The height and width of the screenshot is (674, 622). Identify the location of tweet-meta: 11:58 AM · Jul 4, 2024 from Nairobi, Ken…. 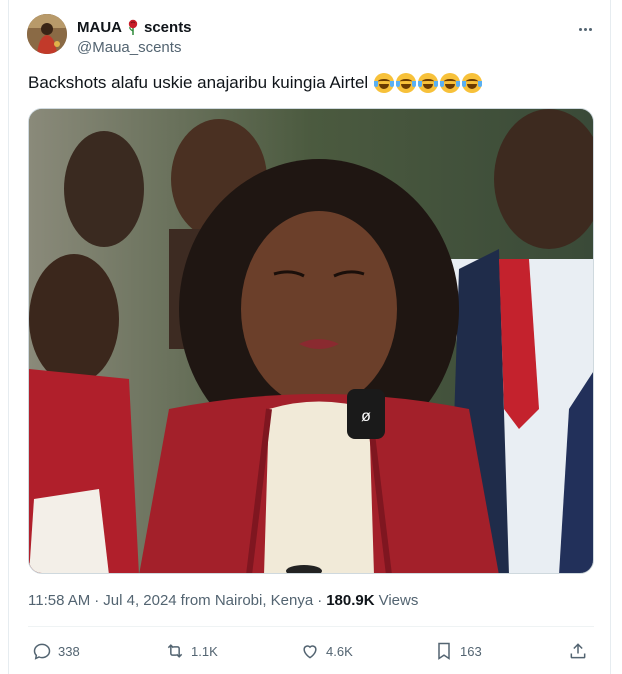
(223, 600).